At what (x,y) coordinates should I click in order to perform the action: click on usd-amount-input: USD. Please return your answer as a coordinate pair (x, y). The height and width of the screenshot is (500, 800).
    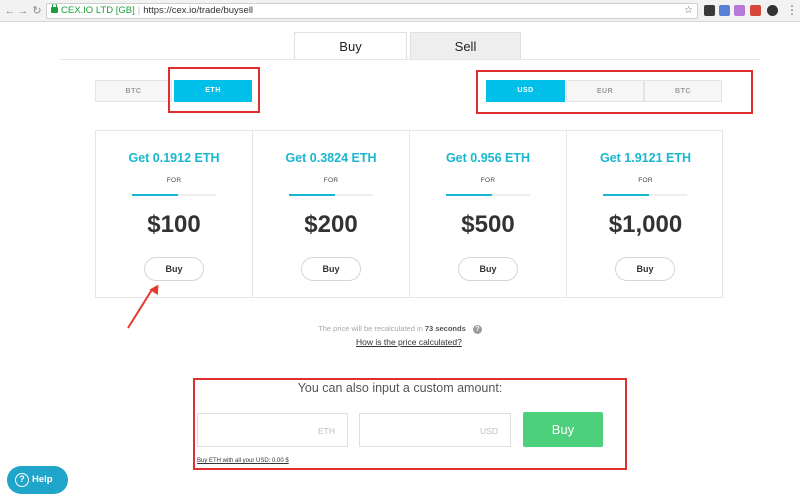
    Looking at the image, I should click on (435, 430).